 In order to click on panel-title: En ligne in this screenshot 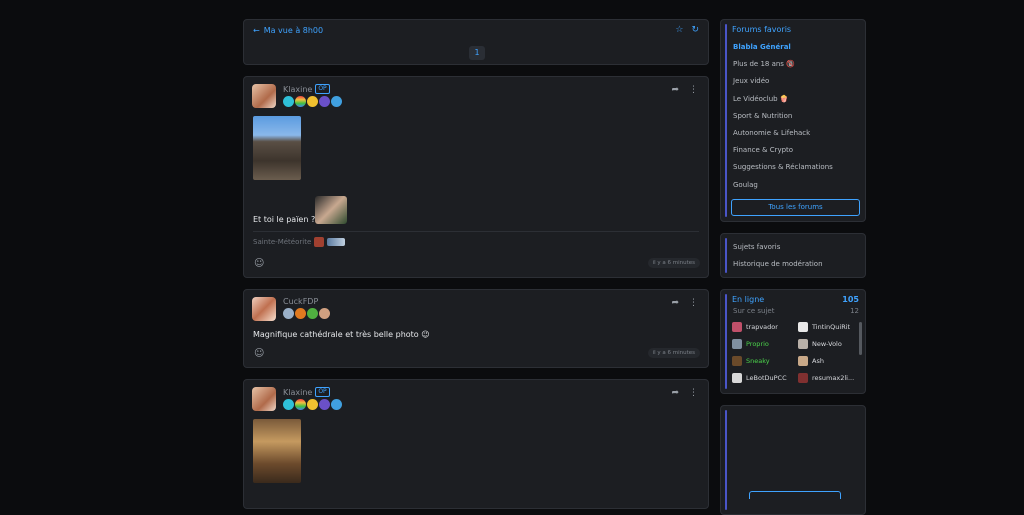, I will do `click(748, 299)`.